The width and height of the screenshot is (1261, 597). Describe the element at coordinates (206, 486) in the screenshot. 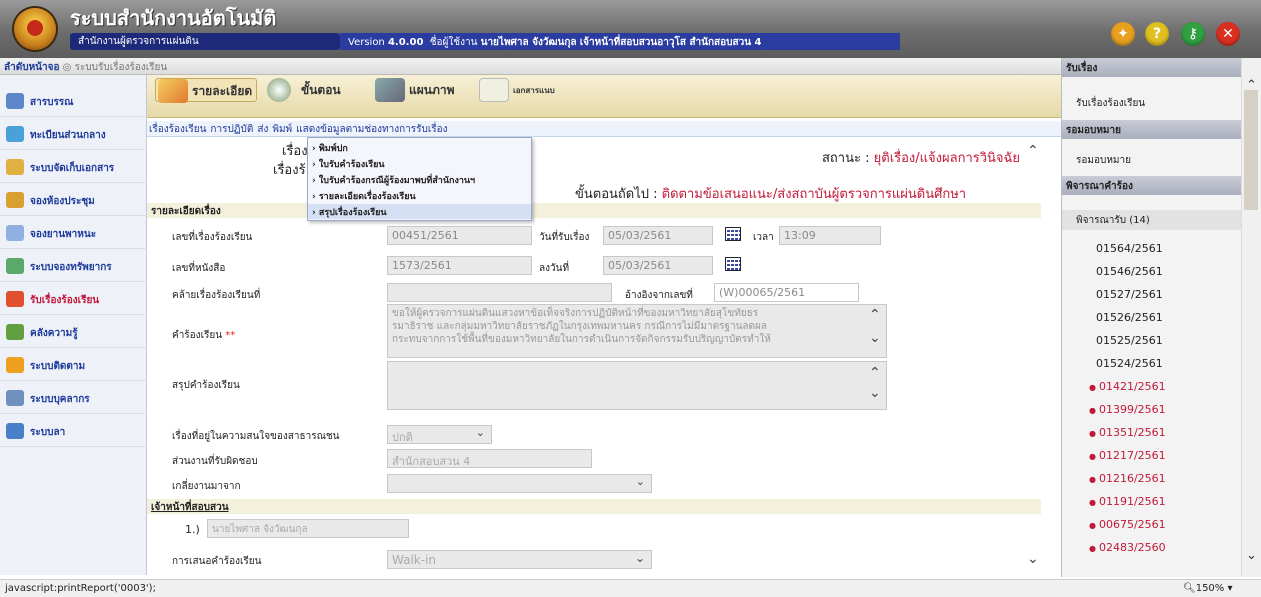

I see `mediation-label: เกลี่ยงานมาจาก` at that location.